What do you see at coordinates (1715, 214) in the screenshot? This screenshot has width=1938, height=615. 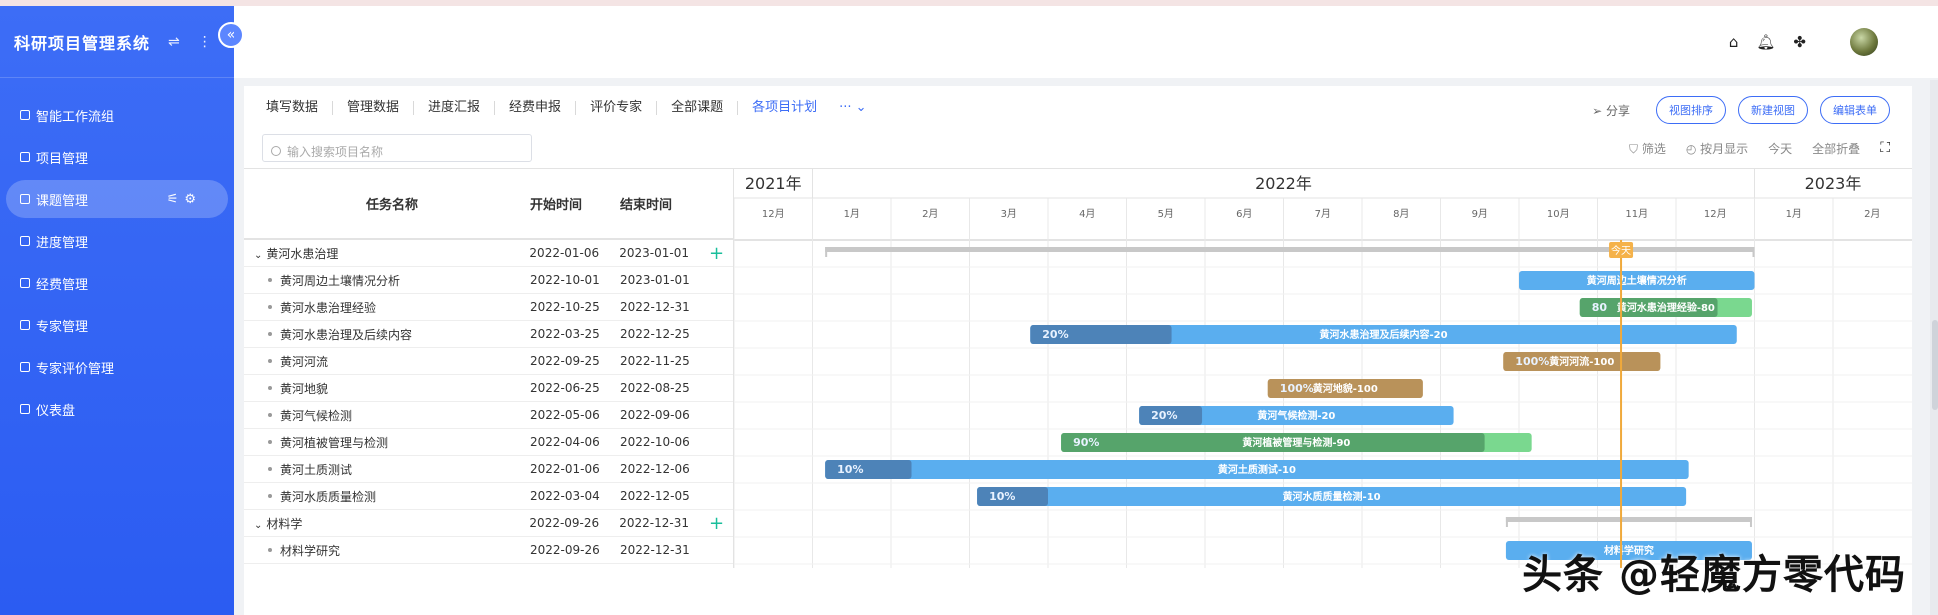 I see `month-label: 12月` at bounding box center [1715, 214].